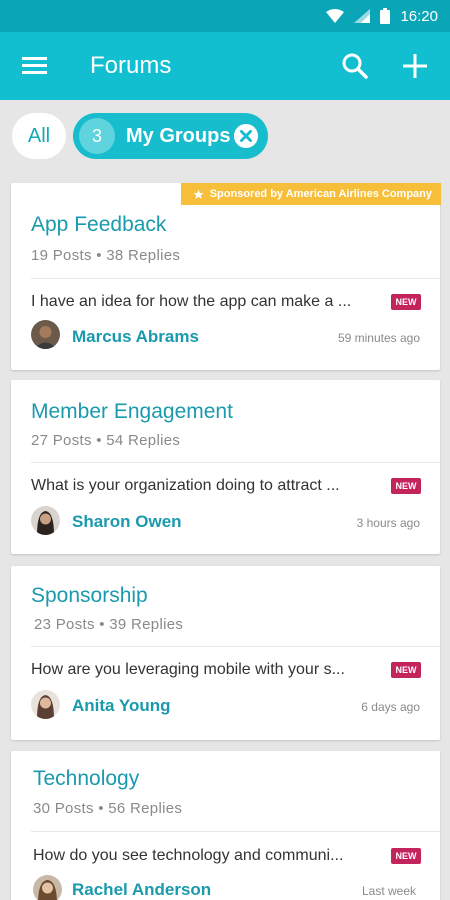 The width and height of the screenshot is (450, 900). Describe the element at coordinates (225, 16) in the screenshot. I see `status-bar: 16:20` at that location.